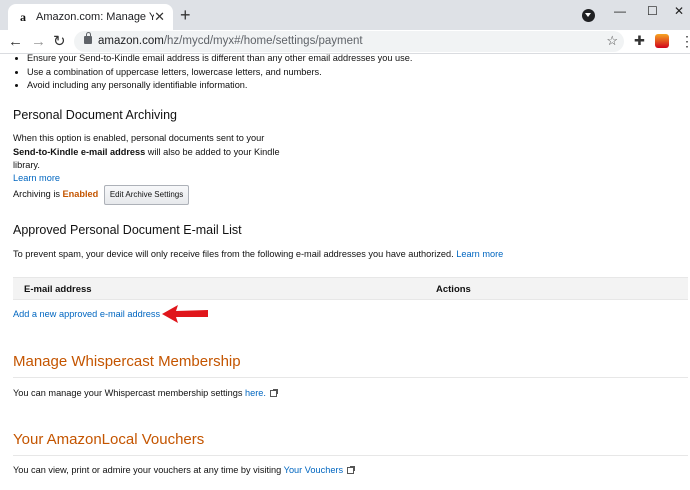 The width and height of the screenshot is (690, 490). Describe the element at coordinates (36, 179) in the screenshot. I see `archiving-learn-more-link: Learn more` at that location.